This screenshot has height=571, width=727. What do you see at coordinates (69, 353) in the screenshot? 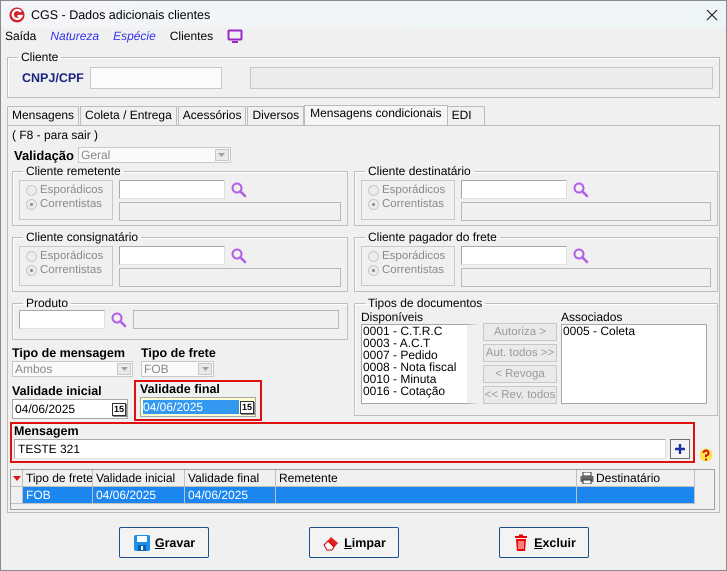
I see `field-label: Tipo de mensagem` at bounding box center [69, 353].